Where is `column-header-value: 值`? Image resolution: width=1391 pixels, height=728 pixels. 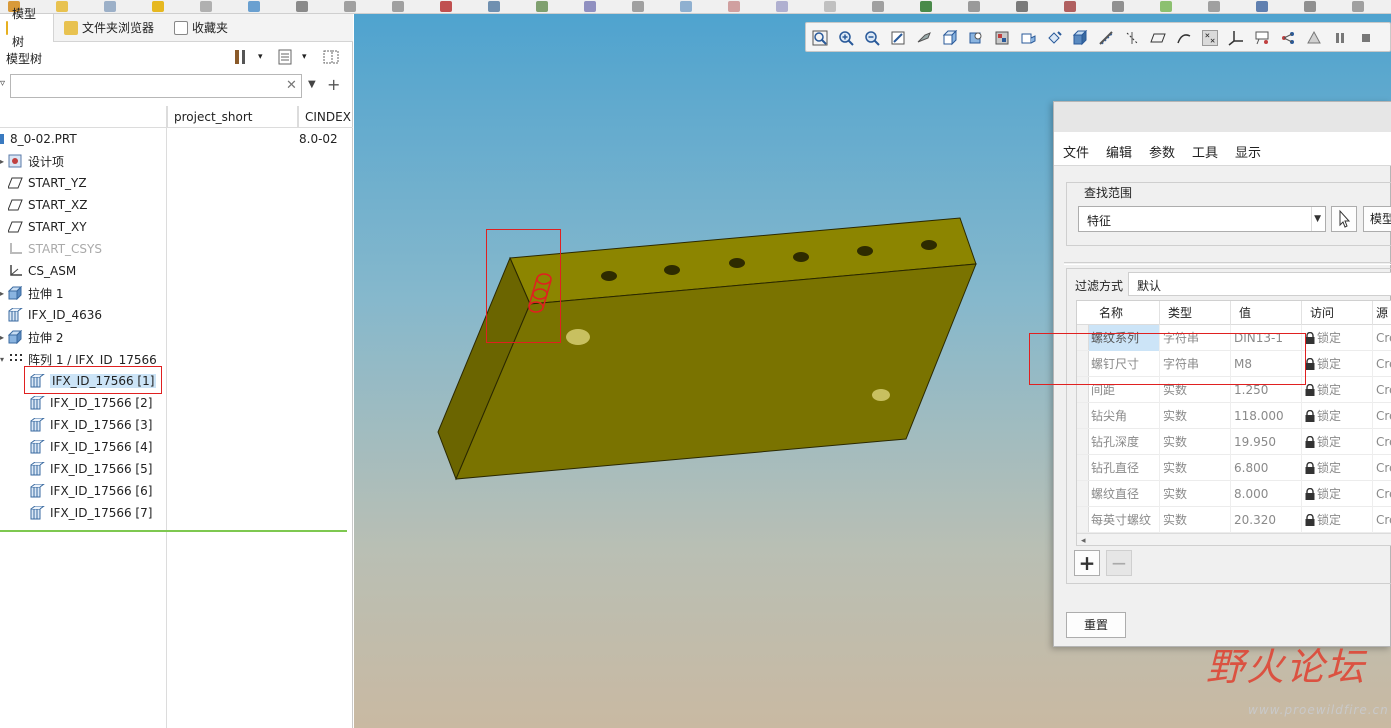
column-header-value: 值 is located at coordinates (1266, 313).